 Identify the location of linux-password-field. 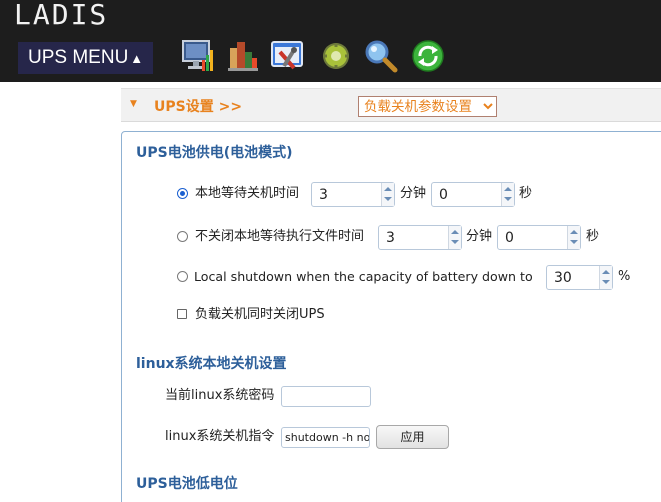
(326, 396).